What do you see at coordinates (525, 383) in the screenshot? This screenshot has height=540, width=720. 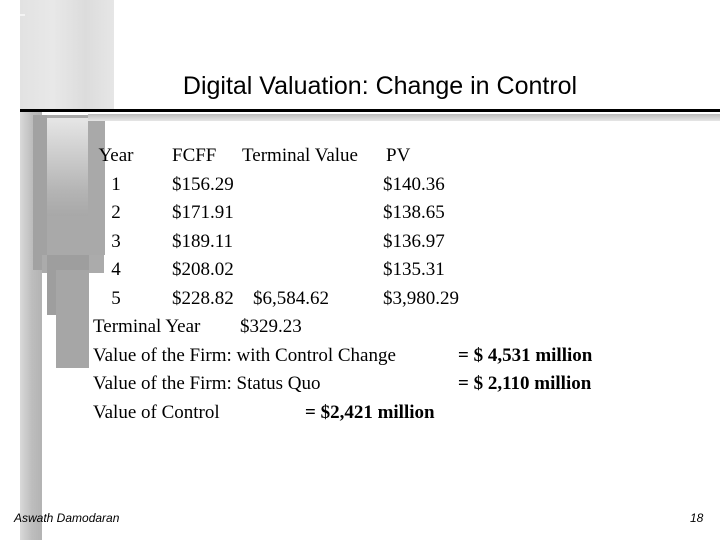 I see `summary-value: = $ 2,110 million` at bounding box center [525, 383].